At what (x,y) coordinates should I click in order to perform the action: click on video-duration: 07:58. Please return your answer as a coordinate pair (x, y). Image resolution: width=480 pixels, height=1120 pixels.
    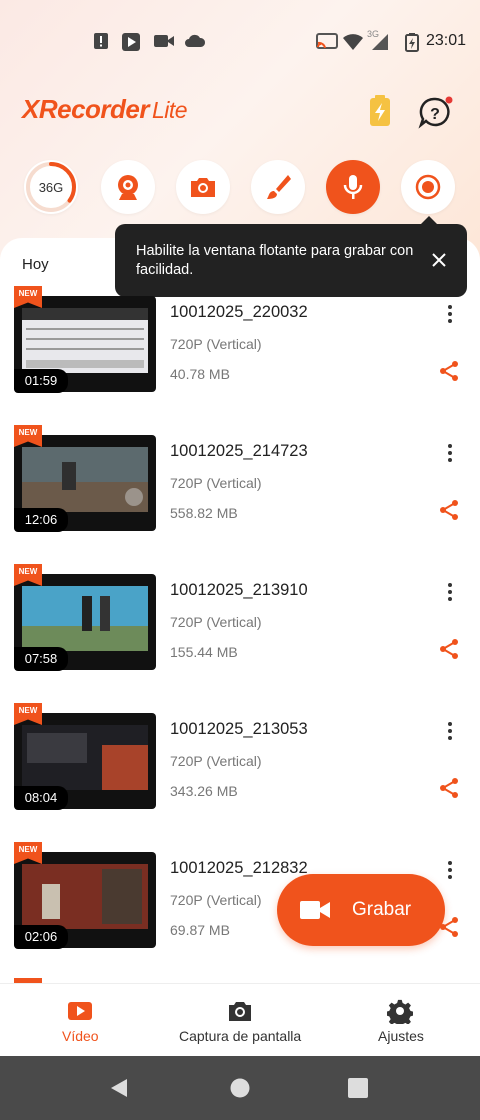
    Looking at the image, I should click on (41, 659).